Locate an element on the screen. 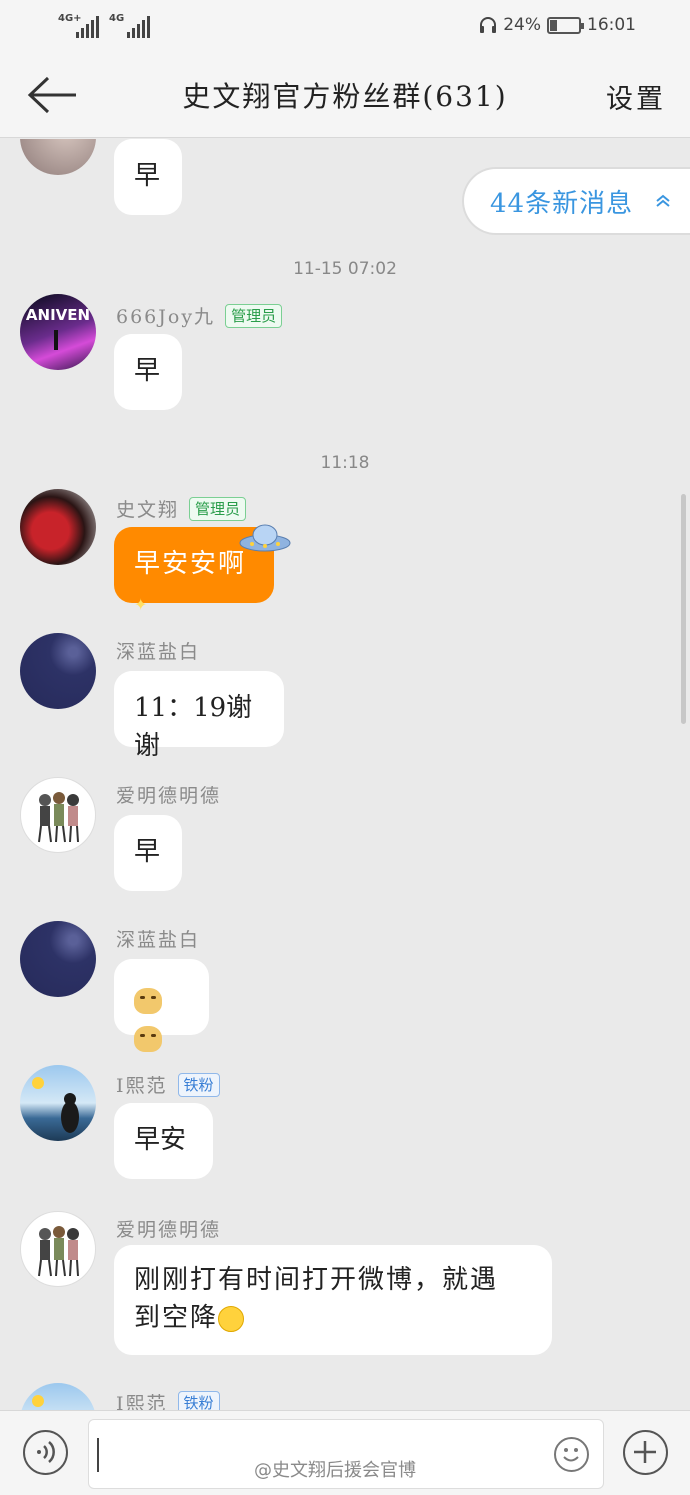  message-text-line: 到空降 is located at coordinates (176, 1318).